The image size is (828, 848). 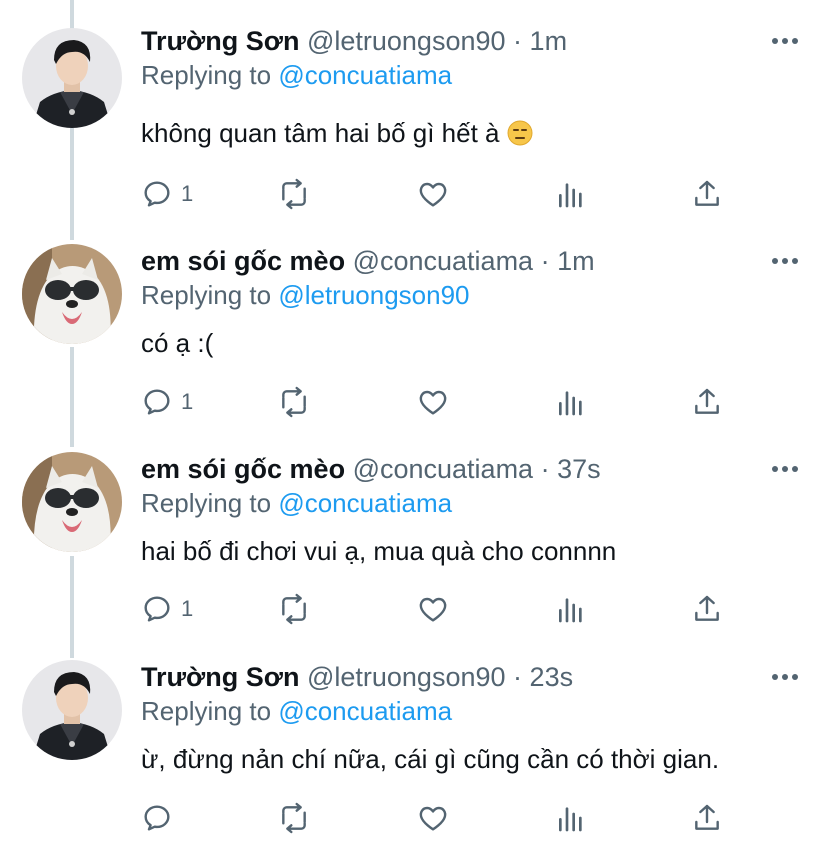 I want to click on tweet-header: em sói gốc mèo @concuatiama · 1m, so click(x=368, y=261).